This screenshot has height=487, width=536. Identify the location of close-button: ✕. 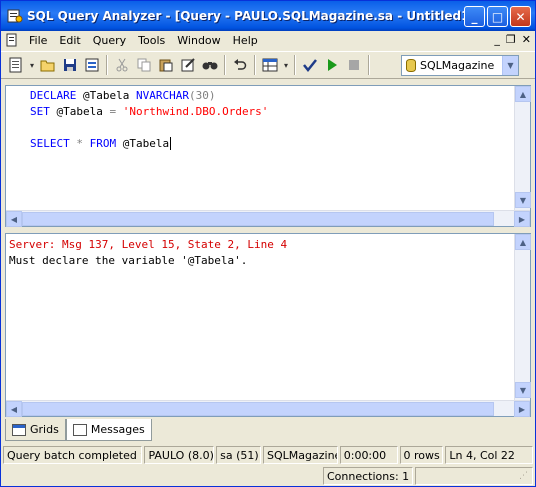
(520, 16).